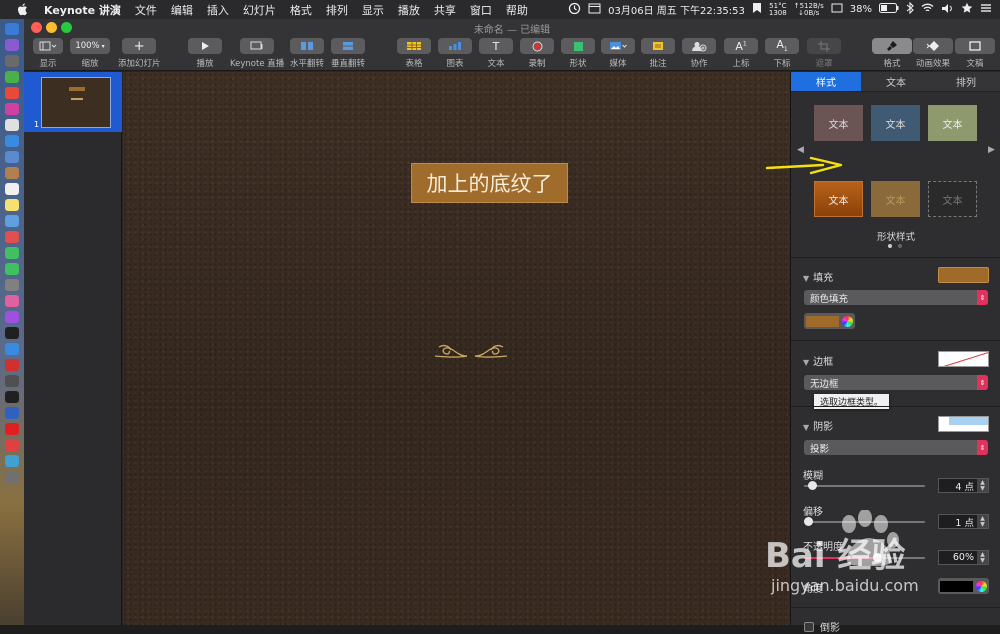 This screenshot has height=634, width=1000. I want to click on text-button: T 文本, so click(496, 53).